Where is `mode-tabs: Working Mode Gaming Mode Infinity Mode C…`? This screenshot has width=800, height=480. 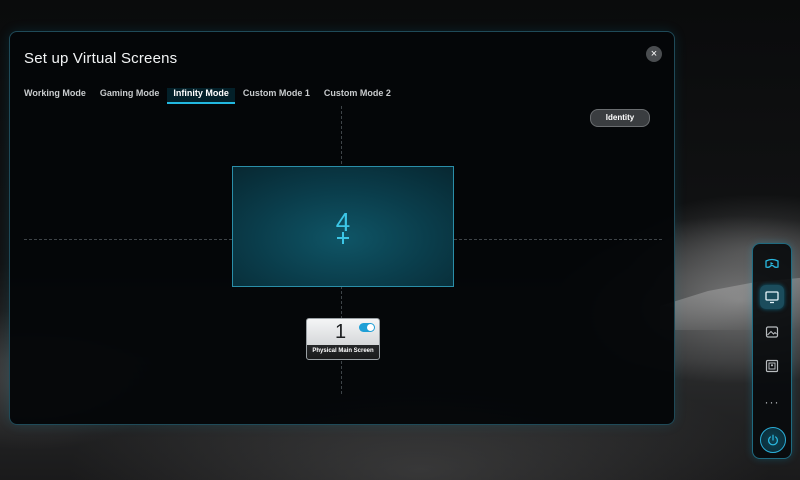 mode-tabs: Working Mode Gaming Mode Infinity Mode C… is located at coordinates (214, 96).